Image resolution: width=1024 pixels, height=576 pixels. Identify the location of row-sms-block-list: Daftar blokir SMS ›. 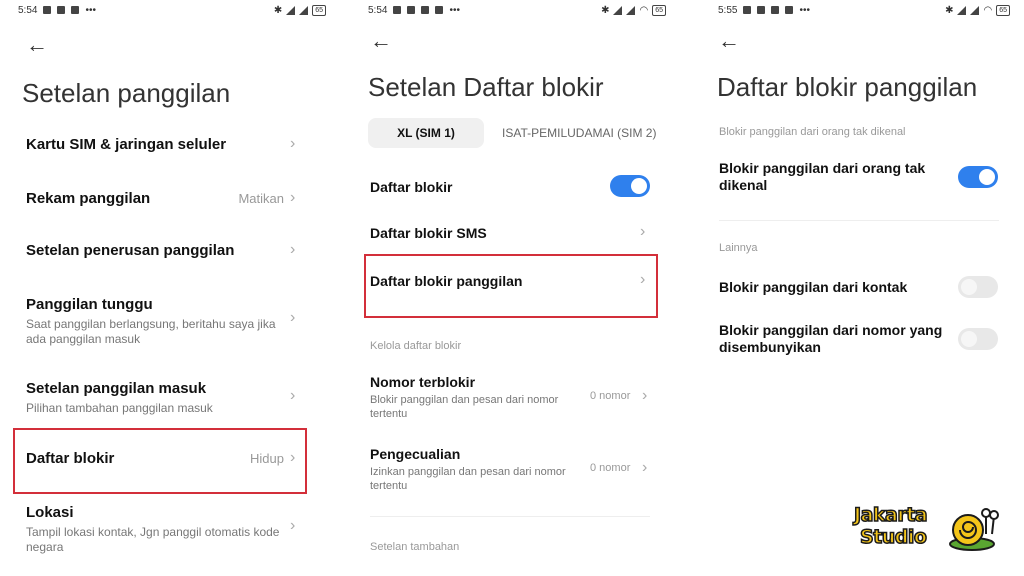
(515, 234).